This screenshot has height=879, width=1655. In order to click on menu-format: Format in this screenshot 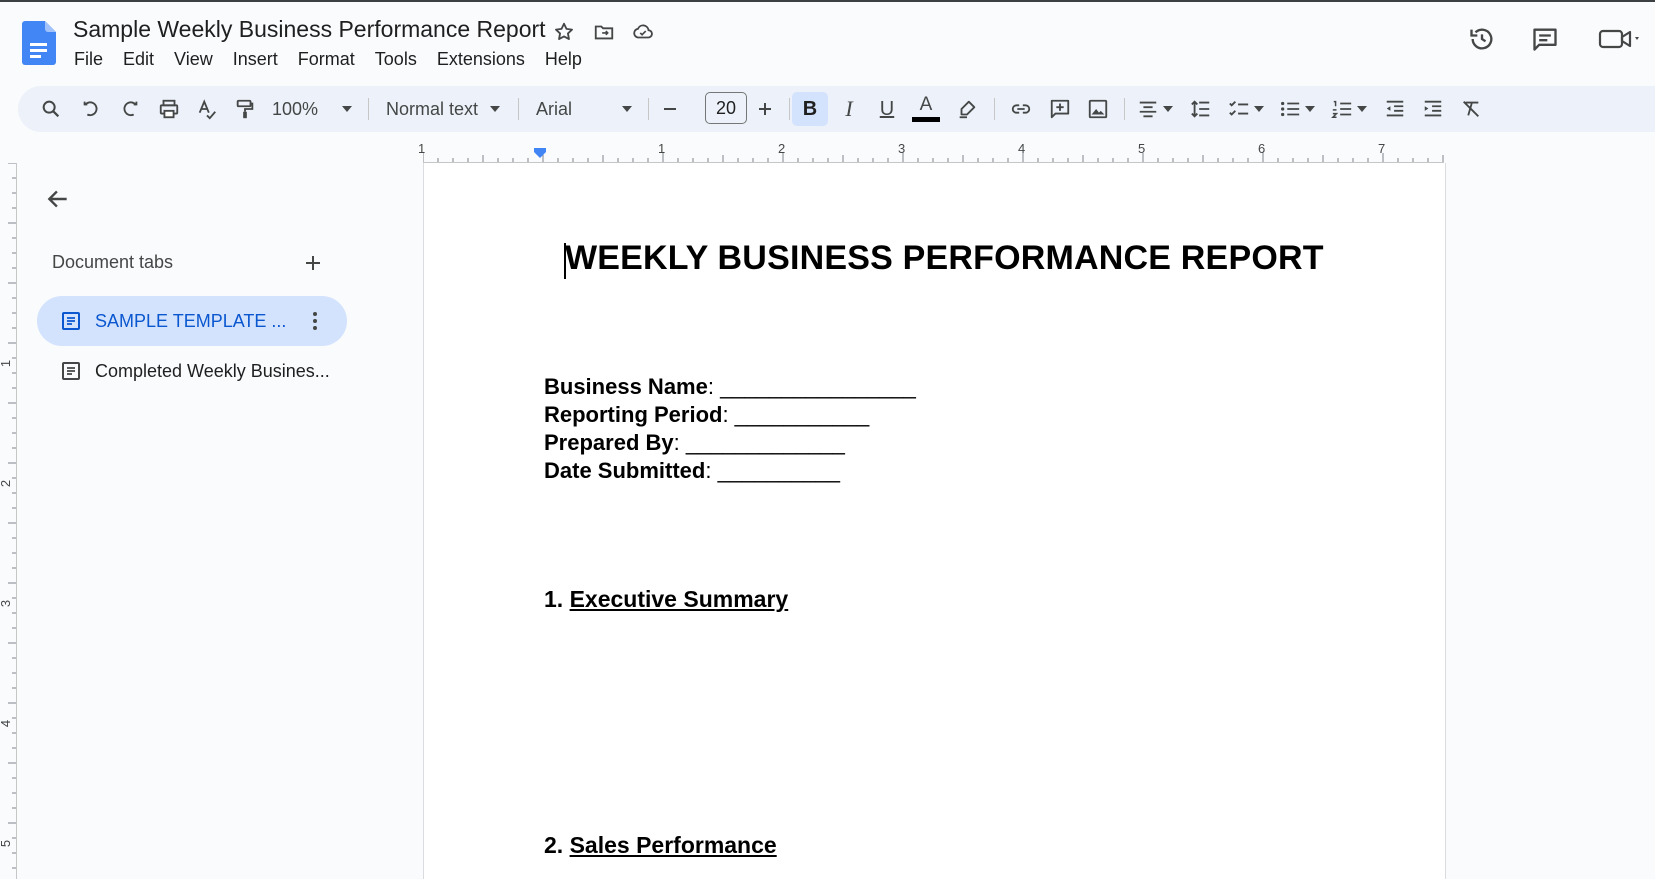, I will do `click(326, 59)`.